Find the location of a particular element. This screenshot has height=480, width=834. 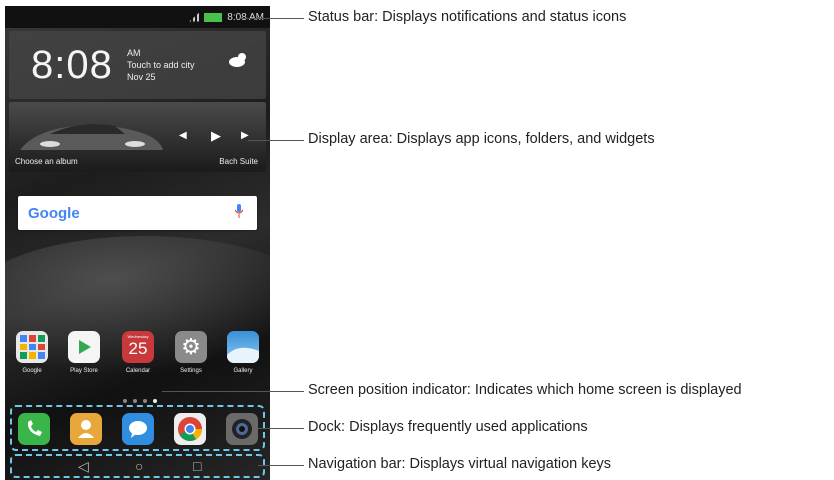

app-calendar: Wednesday 25 Calendar is located at coordinates (138, 352).